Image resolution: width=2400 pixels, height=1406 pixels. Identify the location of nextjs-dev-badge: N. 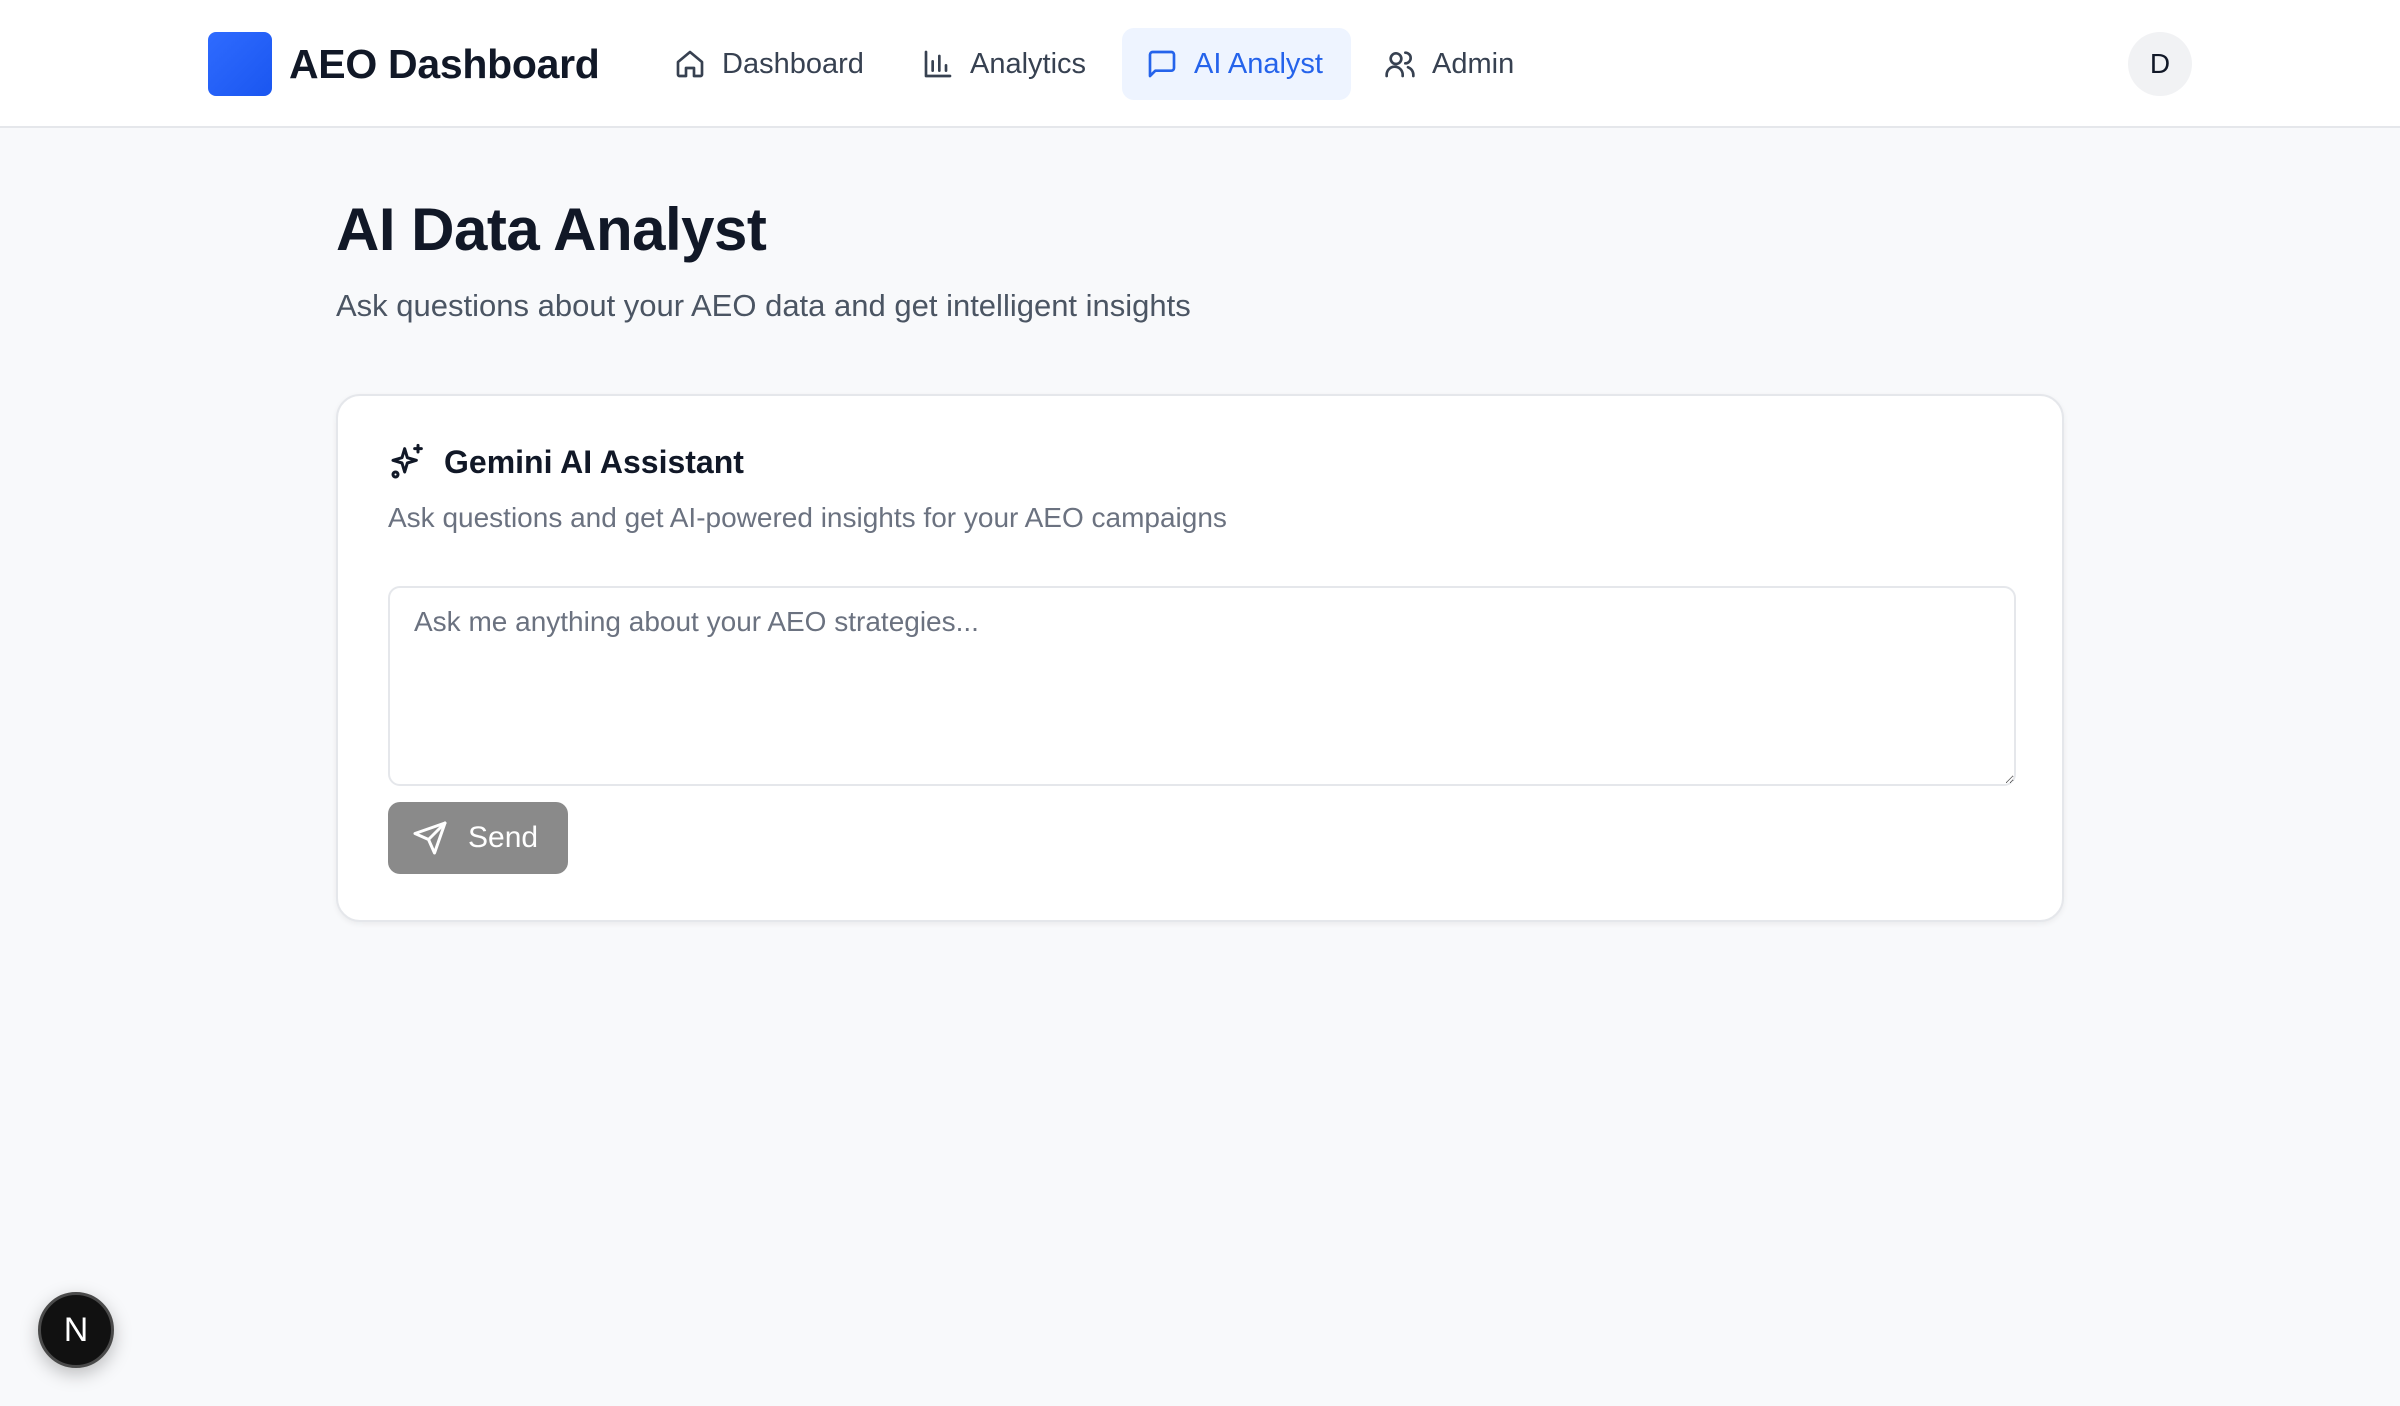
(76, 1330).